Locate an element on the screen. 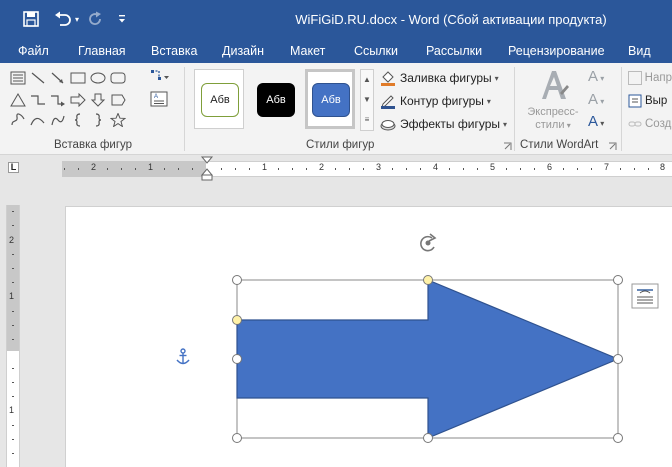 The width and height of the screenshot is (672, 467). ruler-number: 1 is located at coordinates (265, 167).